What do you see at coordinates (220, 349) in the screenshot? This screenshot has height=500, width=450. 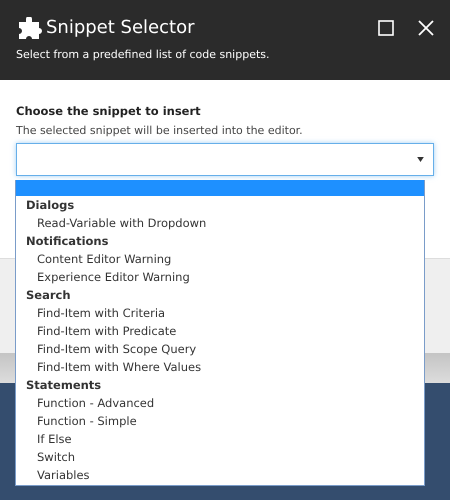 I see `option-item: Find-Item with Scope Query` at bounding box center [220, 349].